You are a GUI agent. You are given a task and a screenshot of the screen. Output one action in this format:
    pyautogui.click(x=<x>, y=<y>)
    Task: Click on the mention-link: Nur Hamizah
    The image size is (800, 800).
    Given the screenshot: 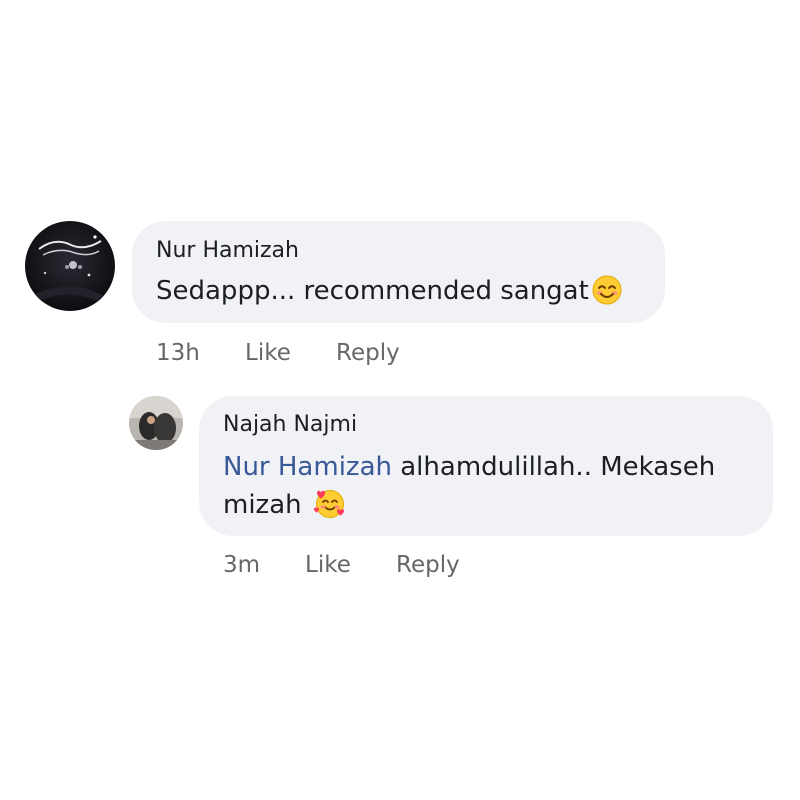 What is the action you would take?
    pyautogui.click(x=307, y=467)
    